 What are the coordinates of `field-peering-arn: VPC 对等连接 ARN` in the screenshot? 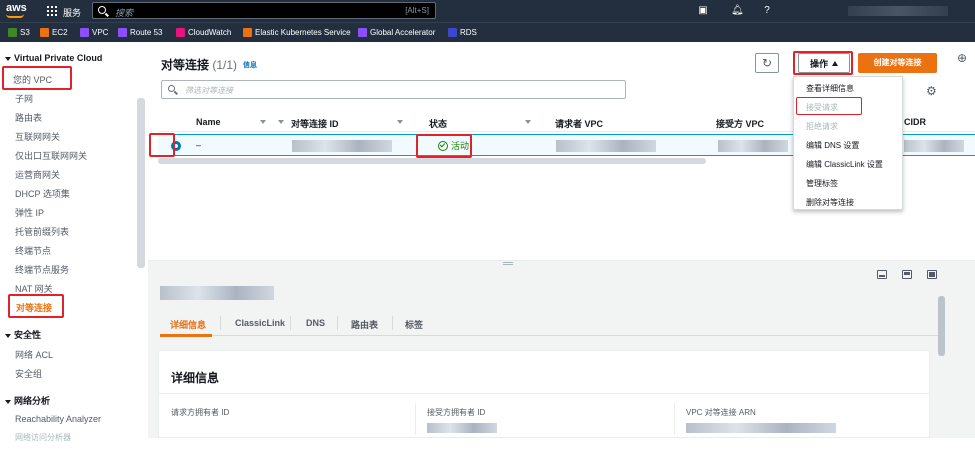 It's located at (721, 412).